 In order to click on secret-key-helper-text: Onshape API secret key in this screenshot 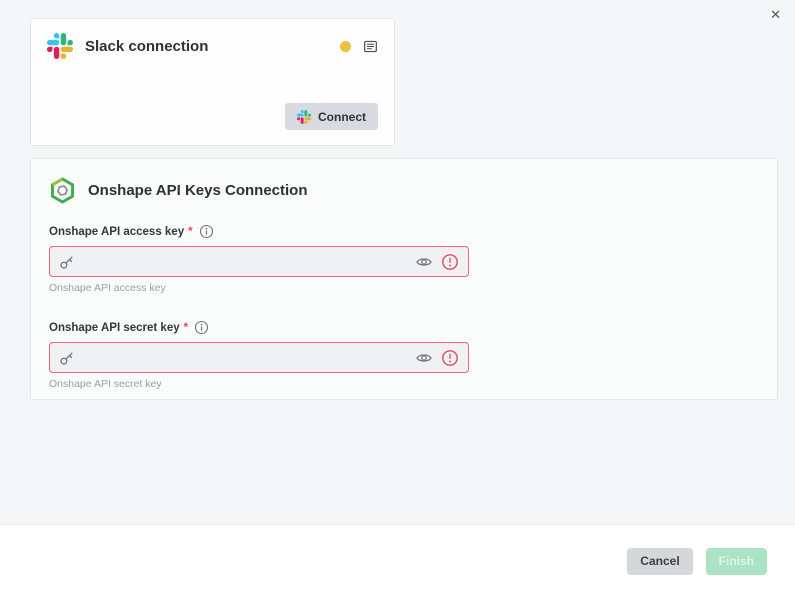, I will do `click(105, 384)`.